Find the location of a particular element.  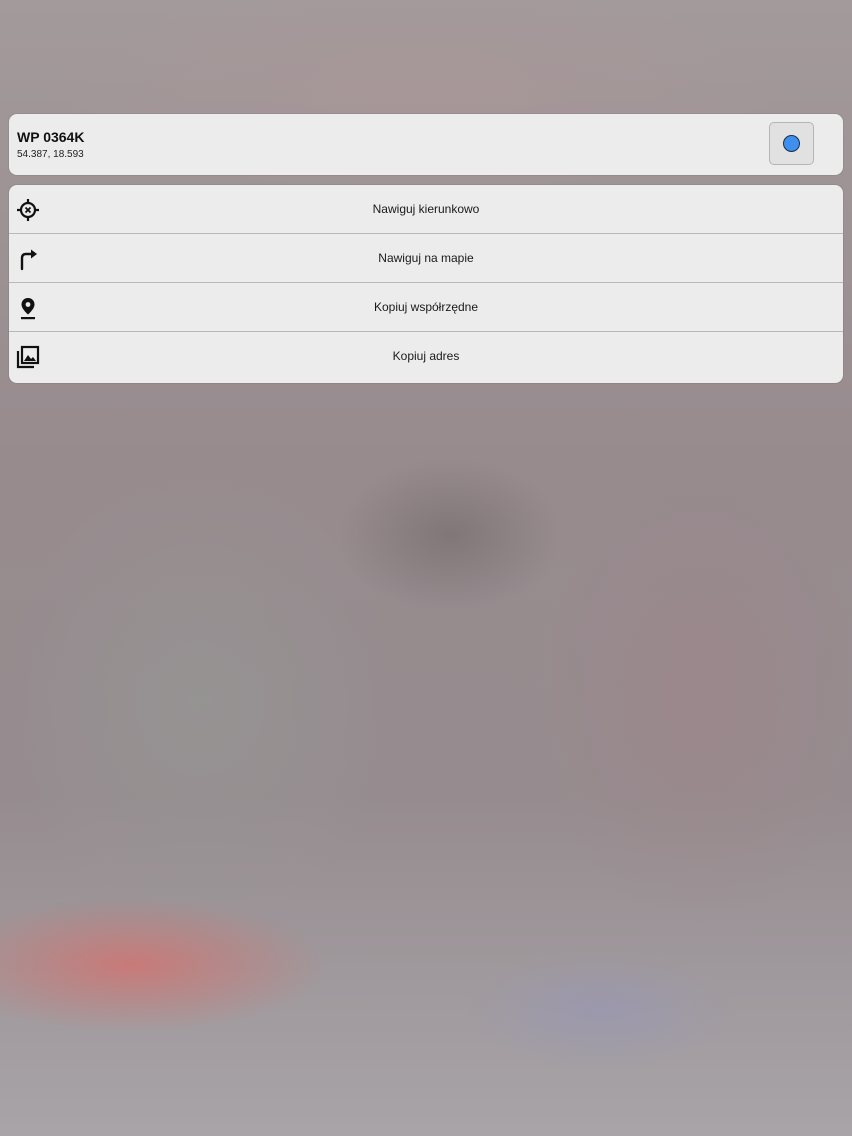

menu-item-label: Kopiuj współrzędne is located at coordinates (426, 307).